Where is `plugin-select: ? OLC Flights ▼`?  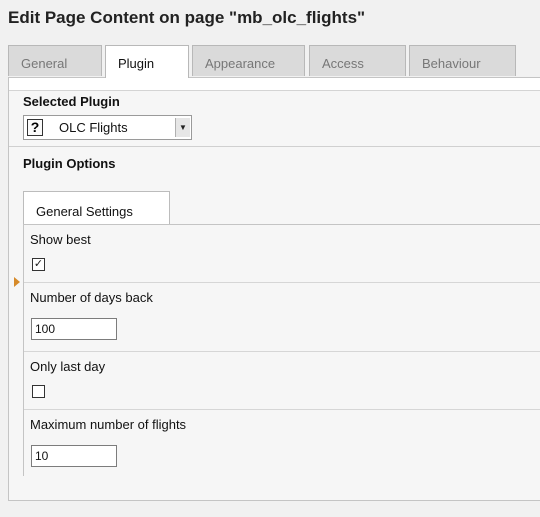
plugin-select: ? OLC Flights ▼ is located at coordinates (107, 127).